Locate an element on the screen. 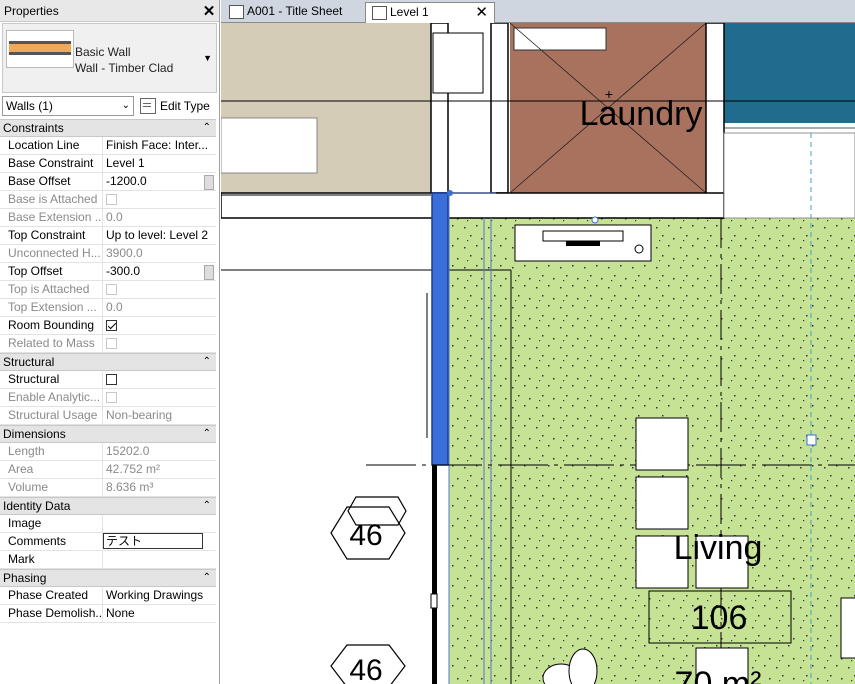  property-value-text: 3900.0 is located at coordinates (124, 253).